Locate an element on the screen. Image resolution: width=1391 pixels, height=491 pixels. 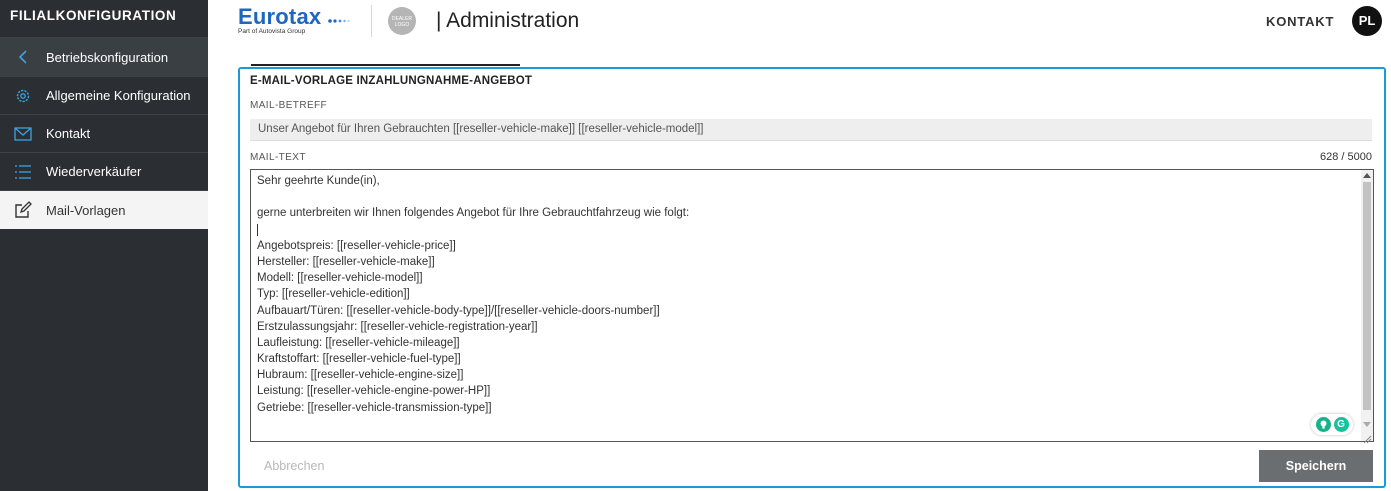
mail-text-line: Hersteller: [[reseller-vehicle-make]] is located at coordinates (346, 261).